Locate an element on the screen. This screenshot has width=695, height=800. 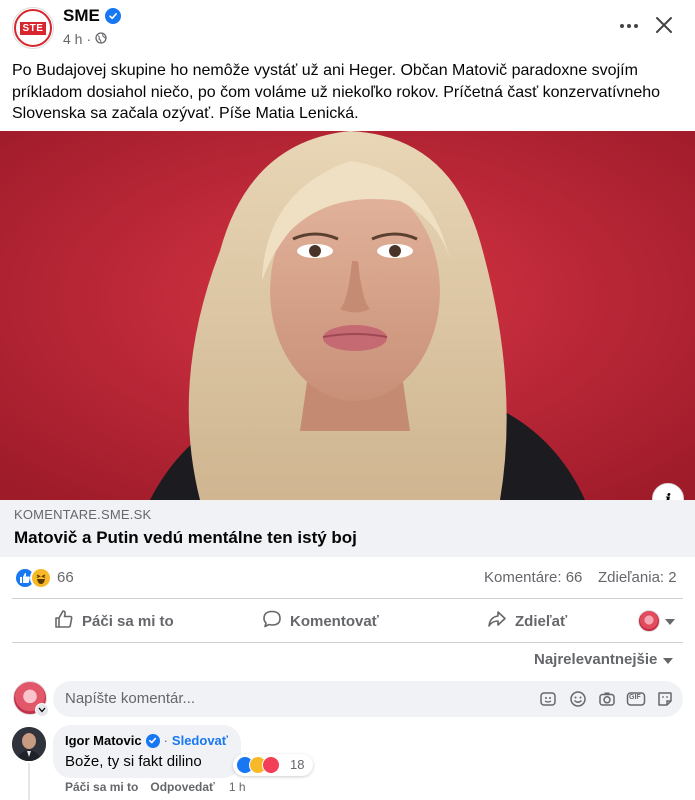
commenter-avatar is located at coordinates (29, 744).